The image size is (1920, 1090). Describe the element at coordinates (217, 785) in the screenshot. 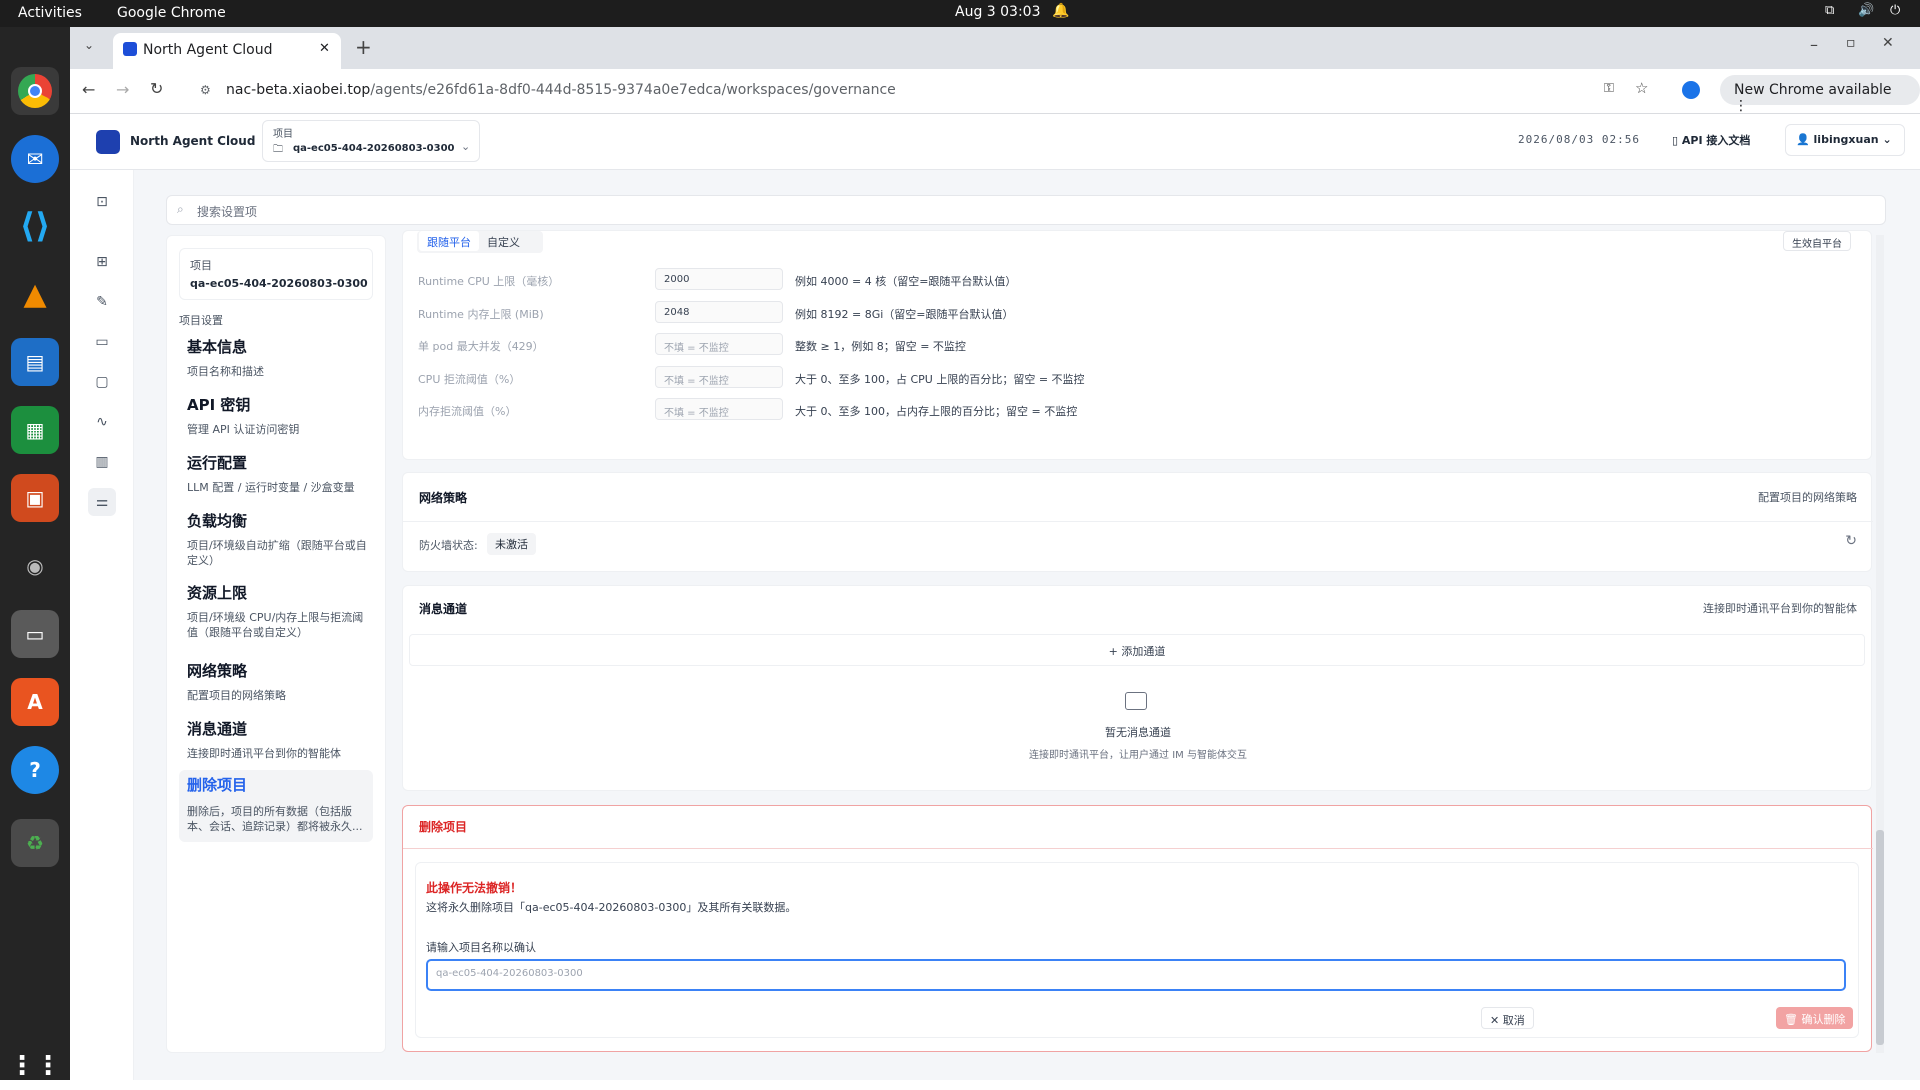

I see `nav-title: 删除项目` at that location.